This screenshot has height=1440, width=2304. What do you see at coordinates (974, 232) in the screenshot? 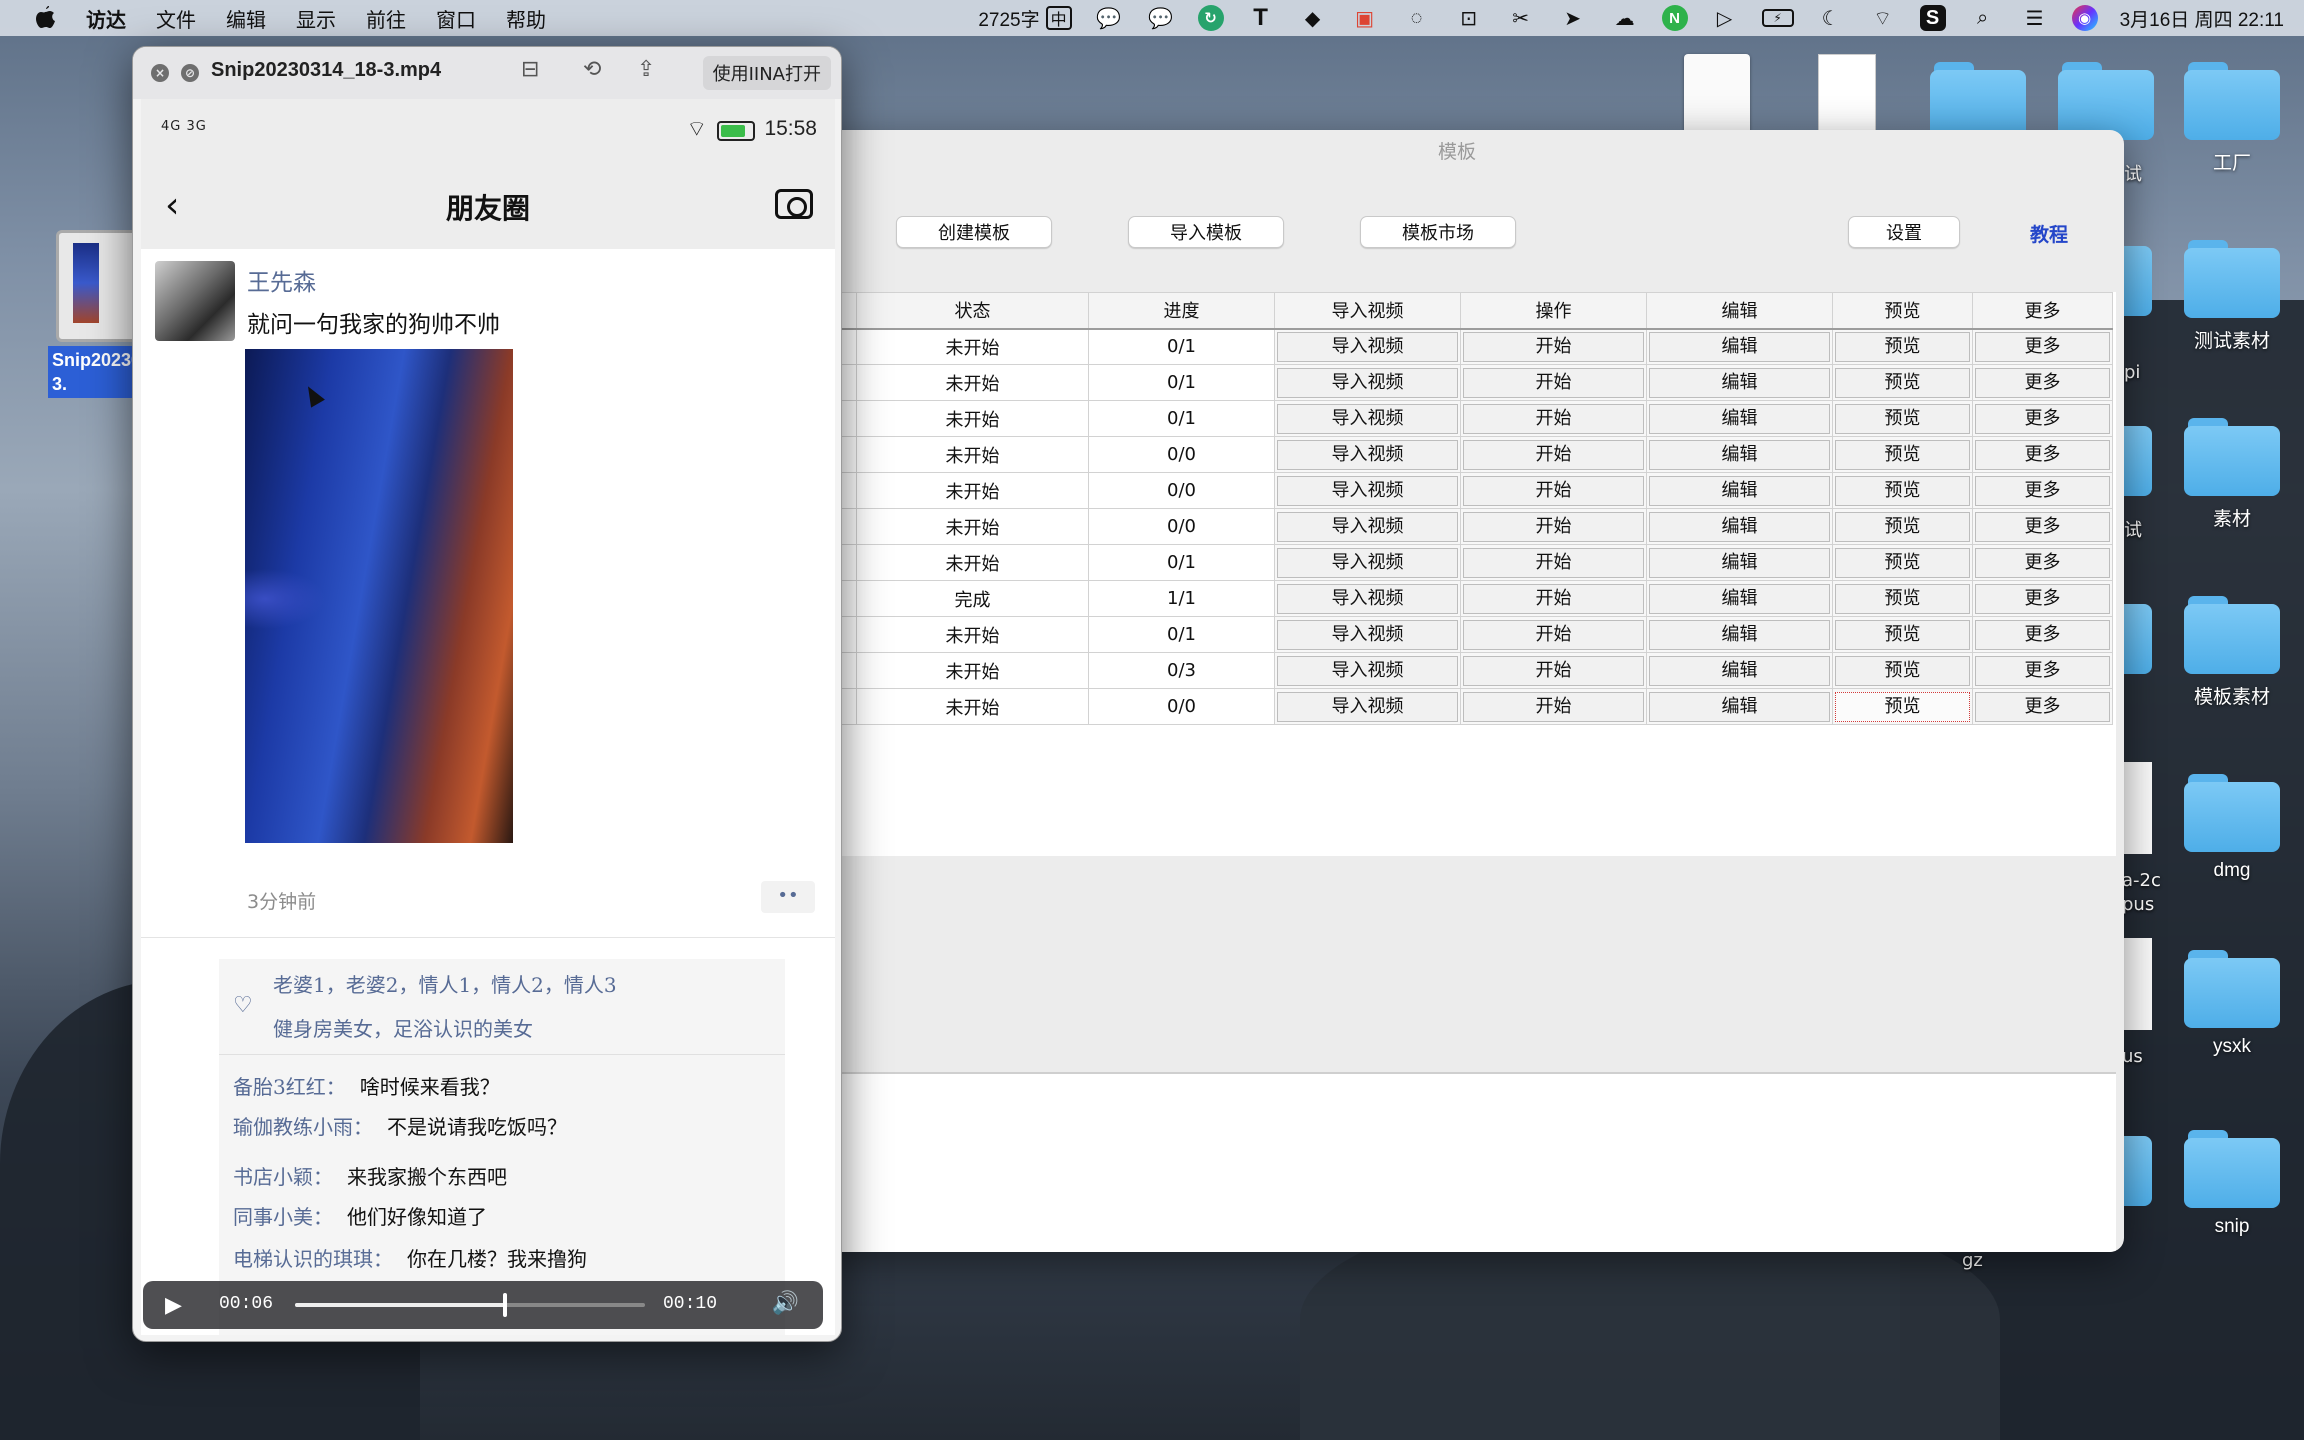
I see `create-template-button: 创建模板` at bounding box center [974, 232].